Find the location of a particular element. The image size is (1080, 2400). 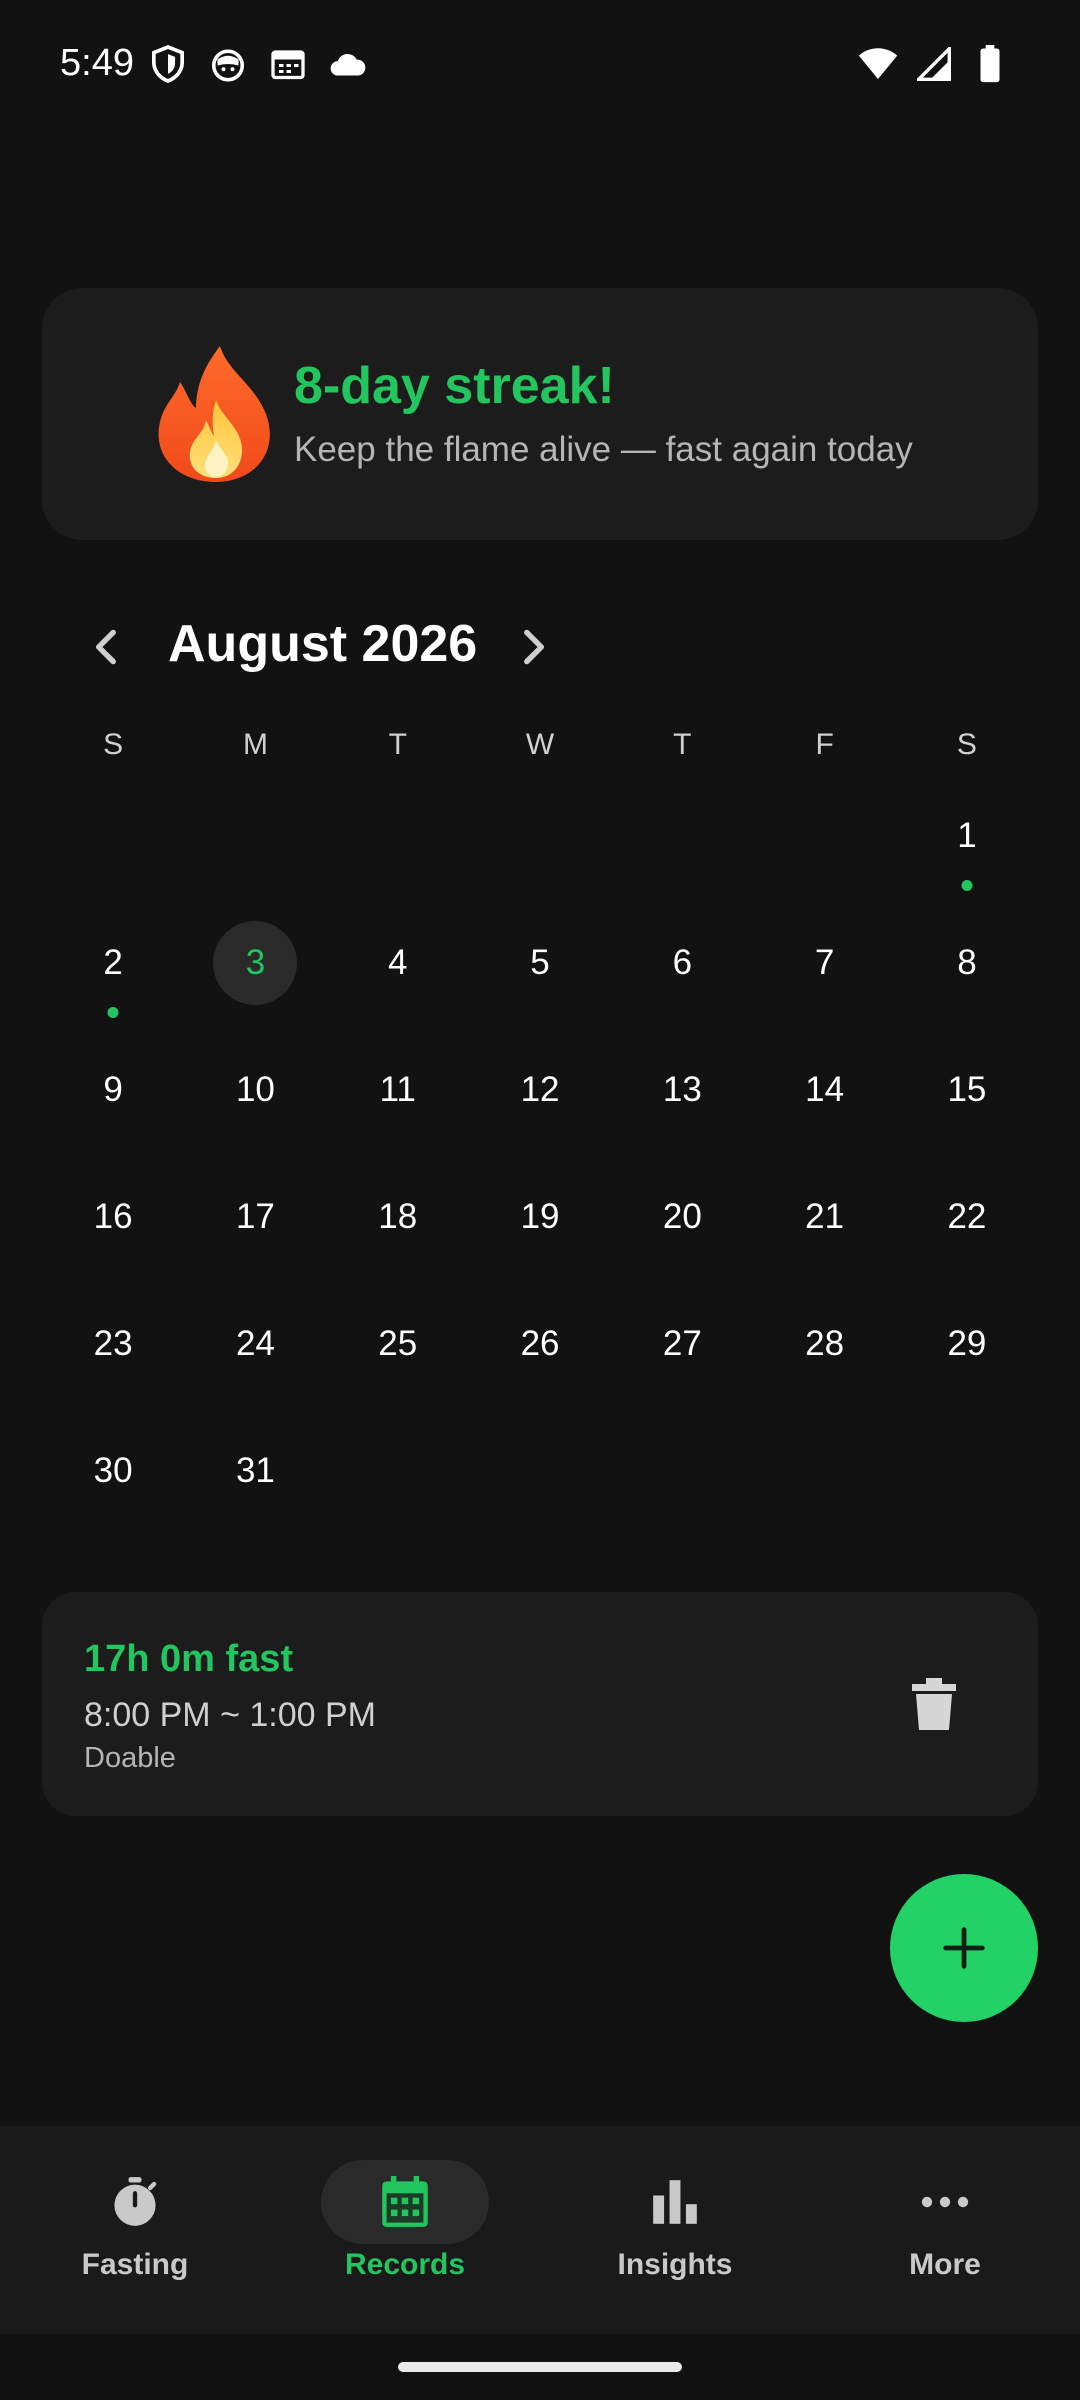

cat-face-icon is located at coordinates (228, 64).